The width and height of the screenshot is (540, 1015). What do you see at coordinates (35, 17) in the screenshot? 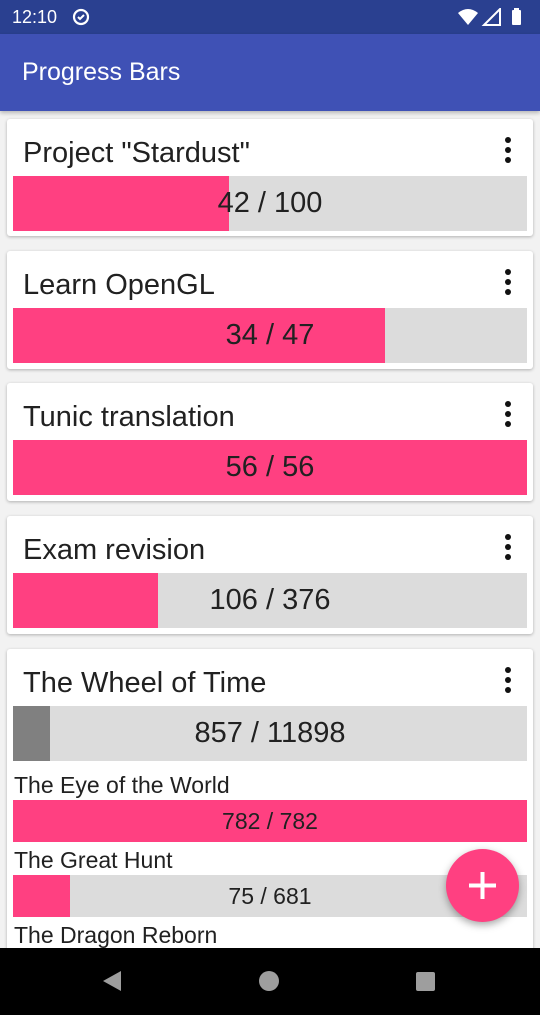
I see `status-time: 12:10` at bounding box center [35, 17].